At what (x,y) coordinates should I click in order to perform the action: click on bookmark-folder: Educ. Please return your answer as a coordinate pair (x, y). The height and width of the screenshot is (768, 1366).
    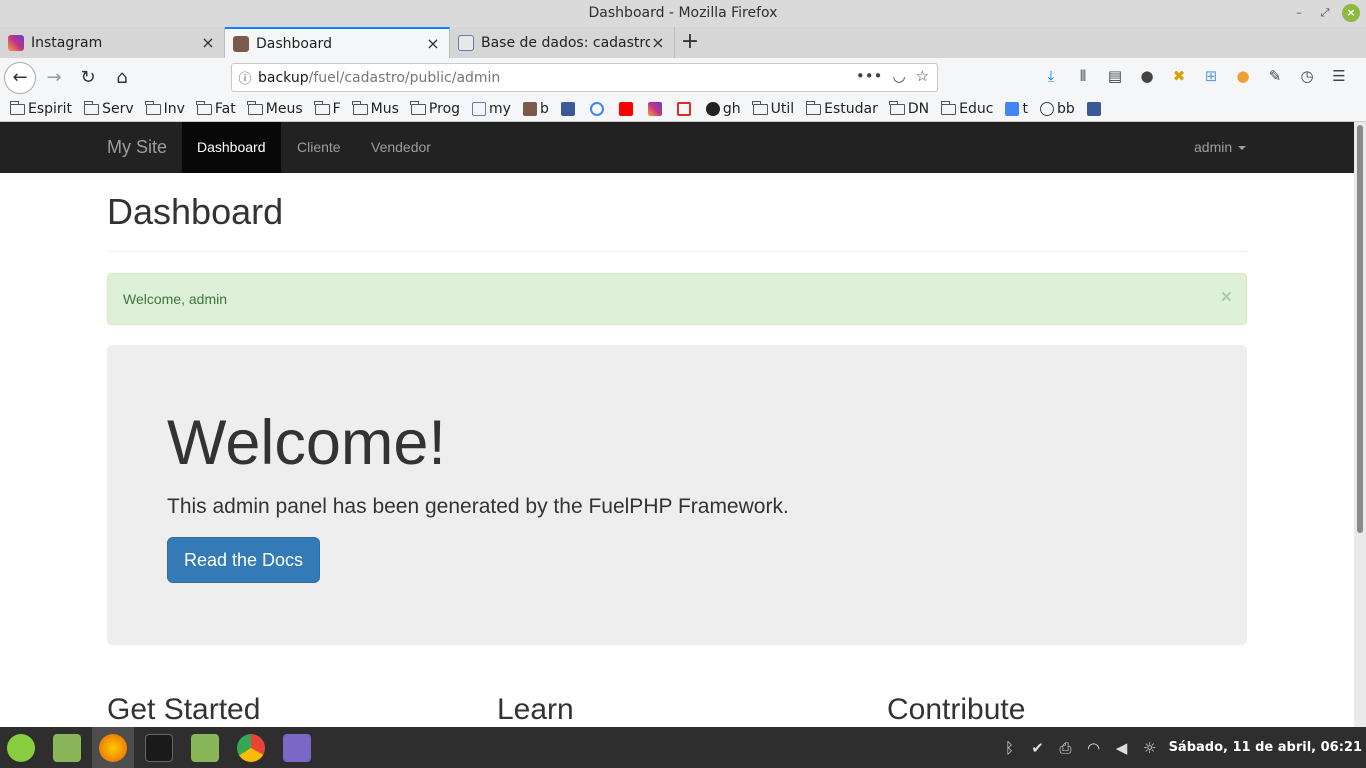
    Looking at the image, I should click on (967, 108).